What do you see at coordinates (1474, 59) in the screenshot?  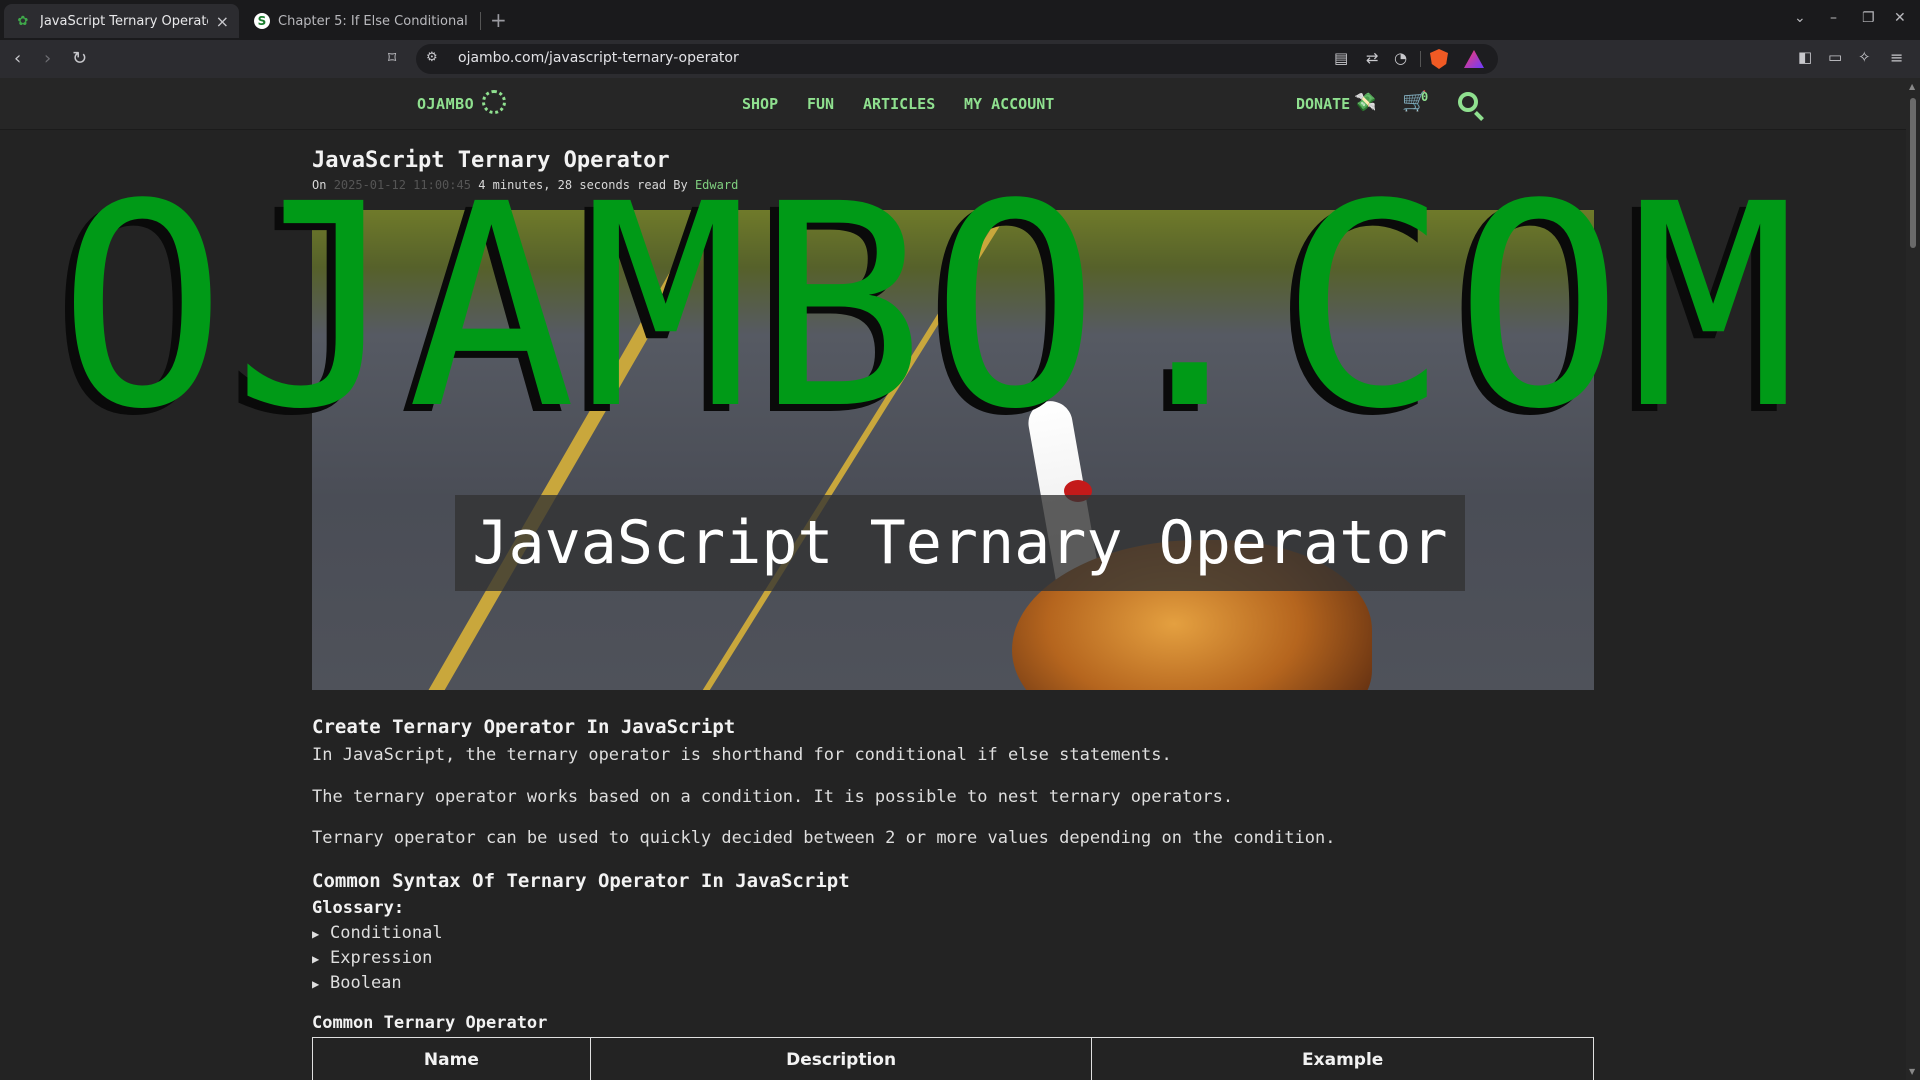 I see `brave-rewards-icon` at bounding box center [1474, 59].